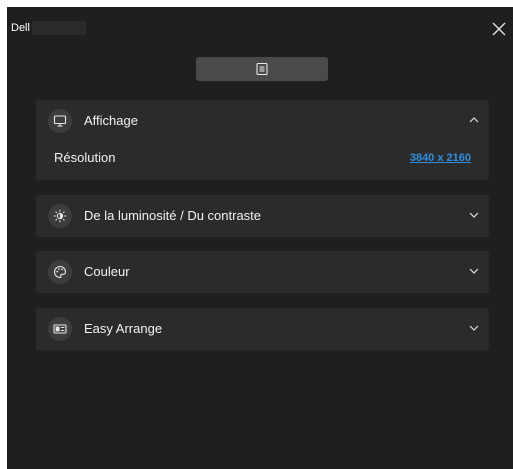 The image size is (513, 469). What do you see at coordinates (440, 158) in the screenshot?
I see `resolution-value-link: 3840 x 2160` at bounding box center [440, 158].